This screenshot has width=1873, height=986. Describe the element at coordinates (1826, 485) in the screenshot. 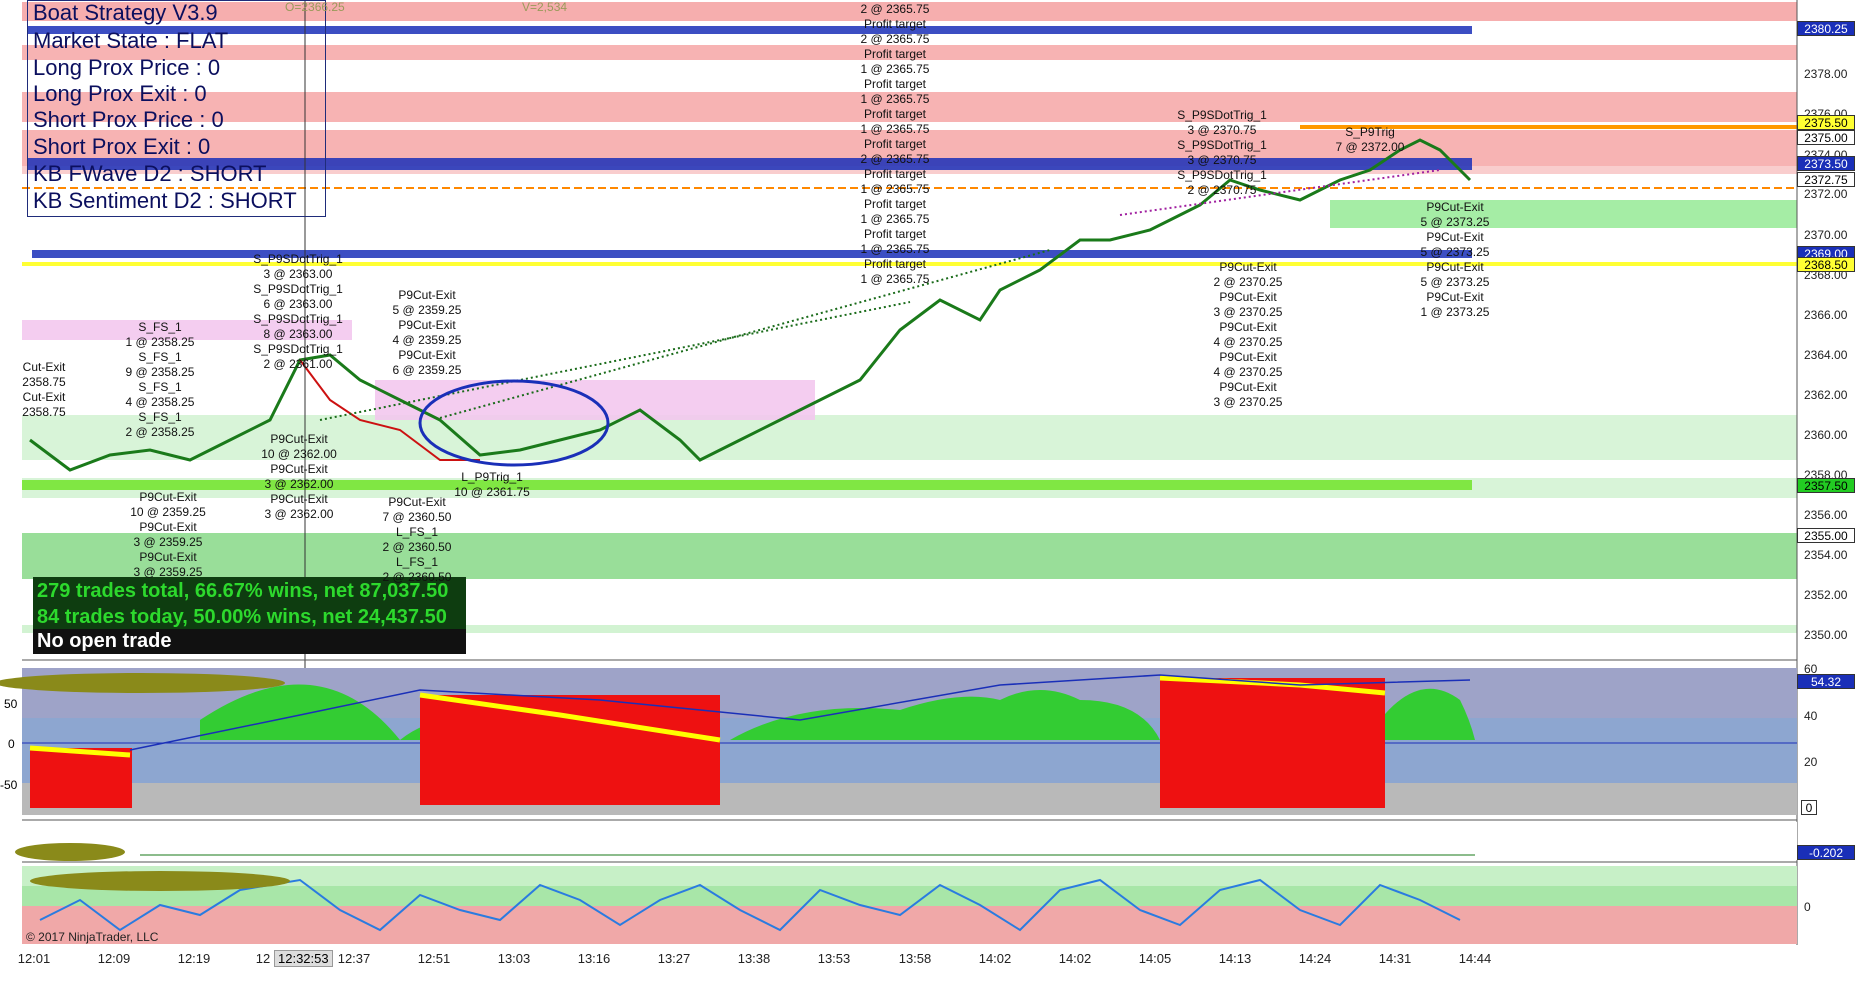

I see `price-tag: 2357.50` at that location.